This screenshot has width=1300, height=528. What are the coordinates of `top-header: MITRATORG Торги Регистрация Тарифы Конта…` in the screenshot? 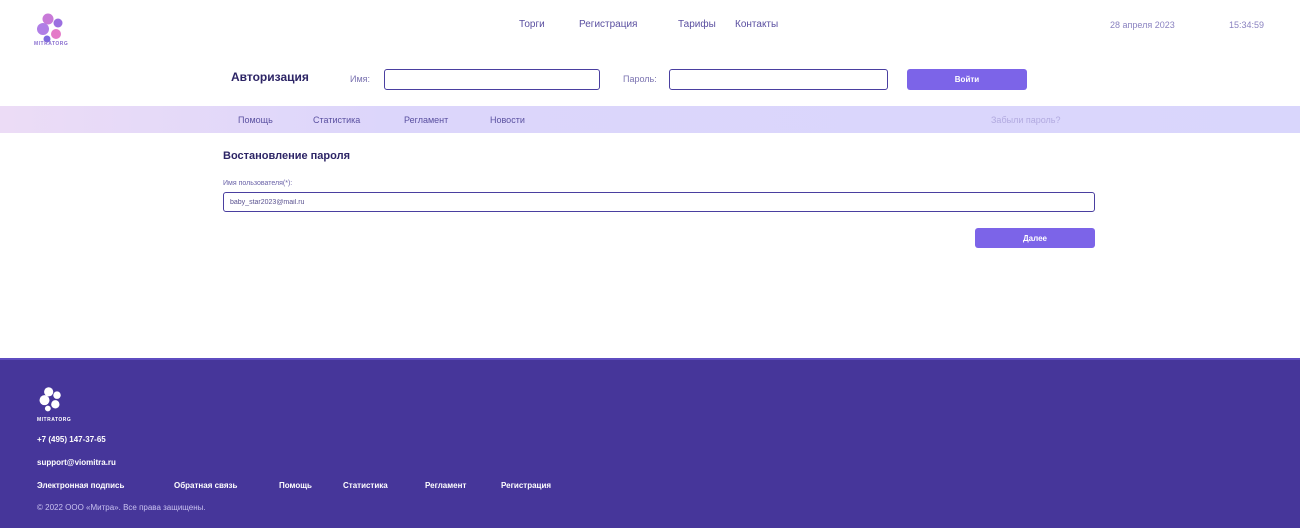 It's located at (650, 27).